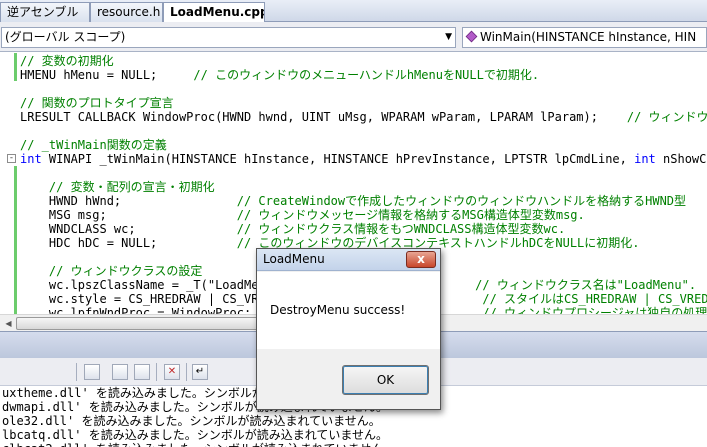 This screenshot has width=707, height=447. I want to click on code-token: MSG msg;, so click(128, 215).